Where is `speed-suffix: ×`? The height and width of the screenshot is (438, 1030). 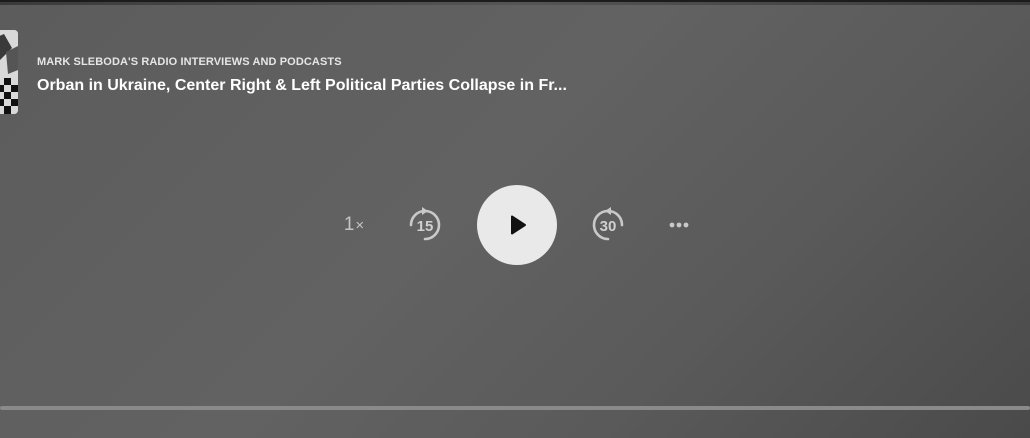 speed-suffix: × is located at coordinates (360, 225).